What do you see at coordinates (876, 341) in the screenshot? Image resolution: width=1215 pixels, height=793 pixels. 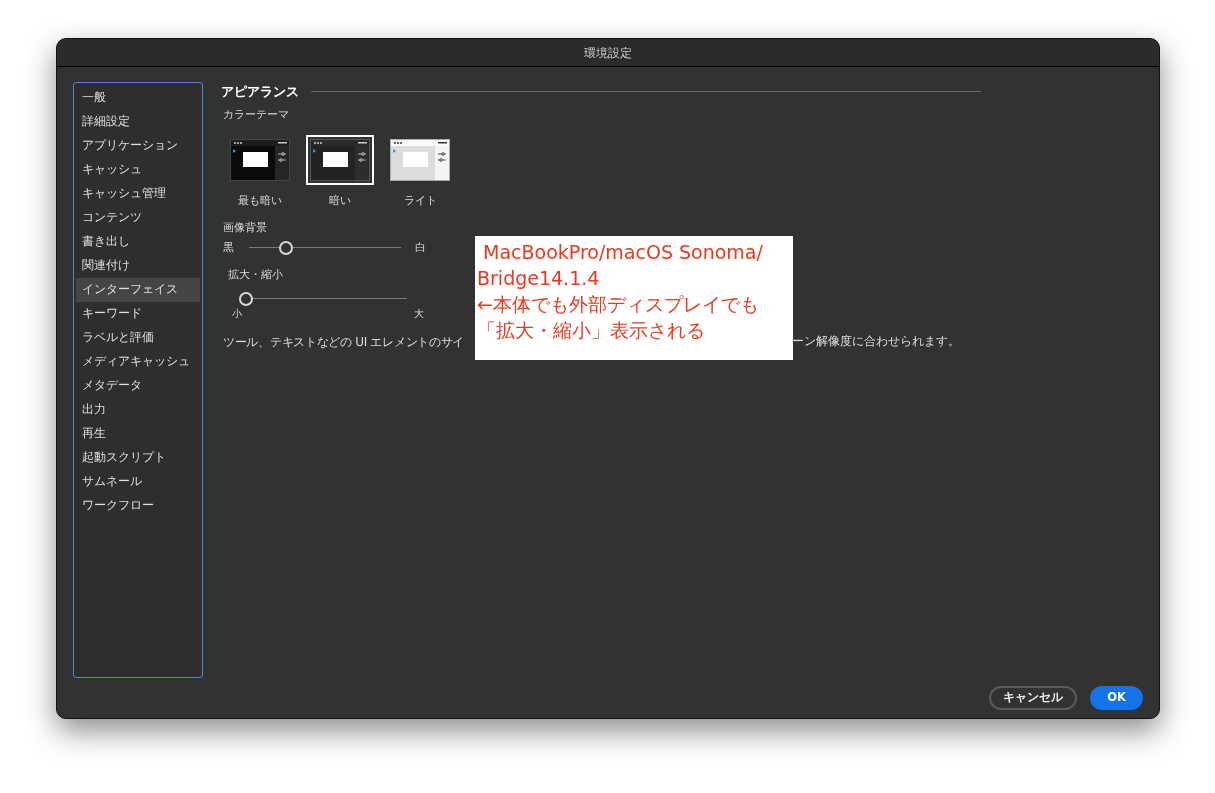 I see `description-text: ーン解像度に合わせられます。` at bounding box center [876, 341].